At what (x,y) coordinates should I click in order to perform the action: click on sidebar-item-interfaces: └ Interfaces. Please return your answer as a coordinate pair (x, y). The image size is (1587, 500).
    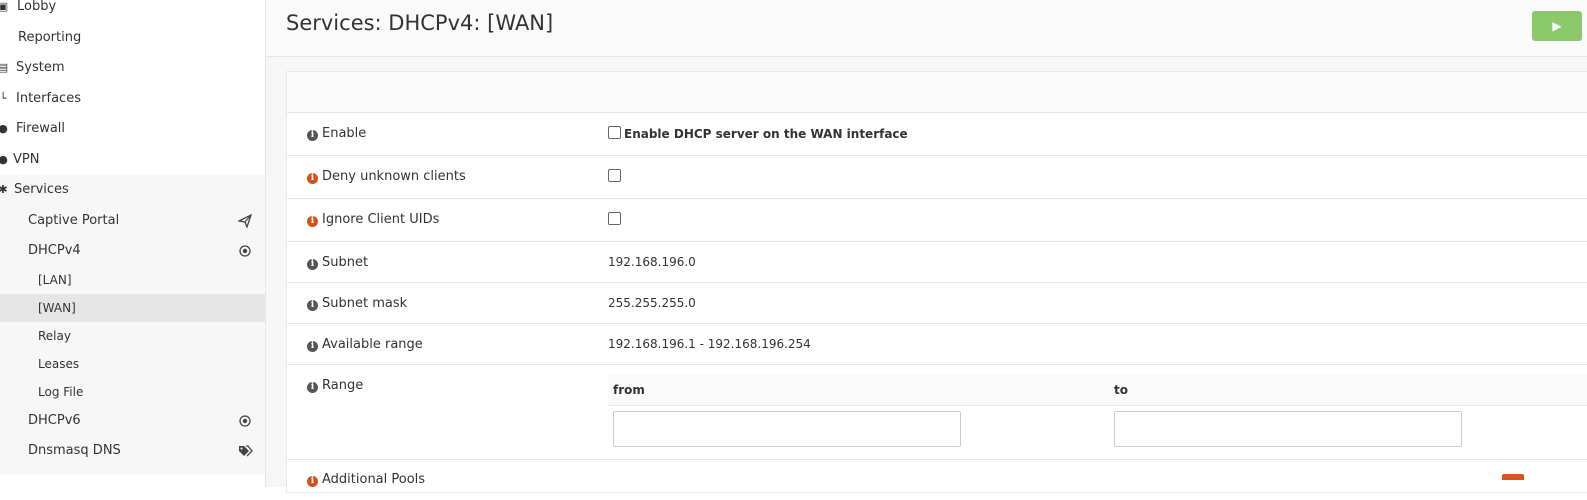
    Looking at the image, I should click on (132, 99).